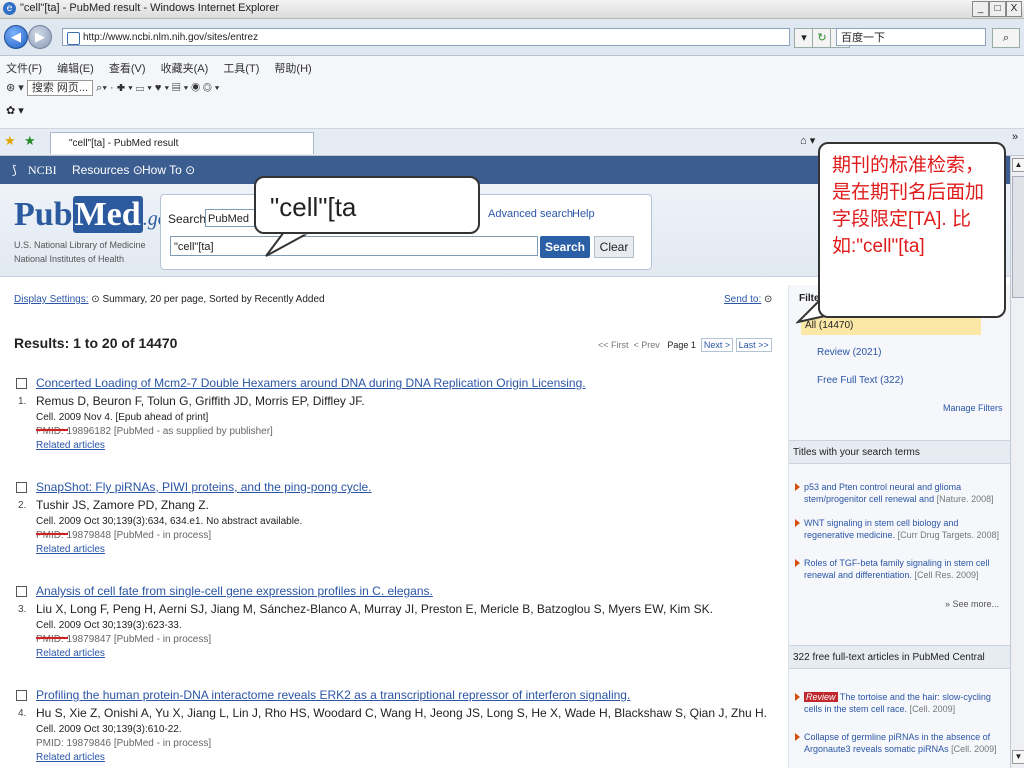 This screenshot has height=768, width=1024. I want to click on send-to: Send to: ⊙, so click(748, 299).